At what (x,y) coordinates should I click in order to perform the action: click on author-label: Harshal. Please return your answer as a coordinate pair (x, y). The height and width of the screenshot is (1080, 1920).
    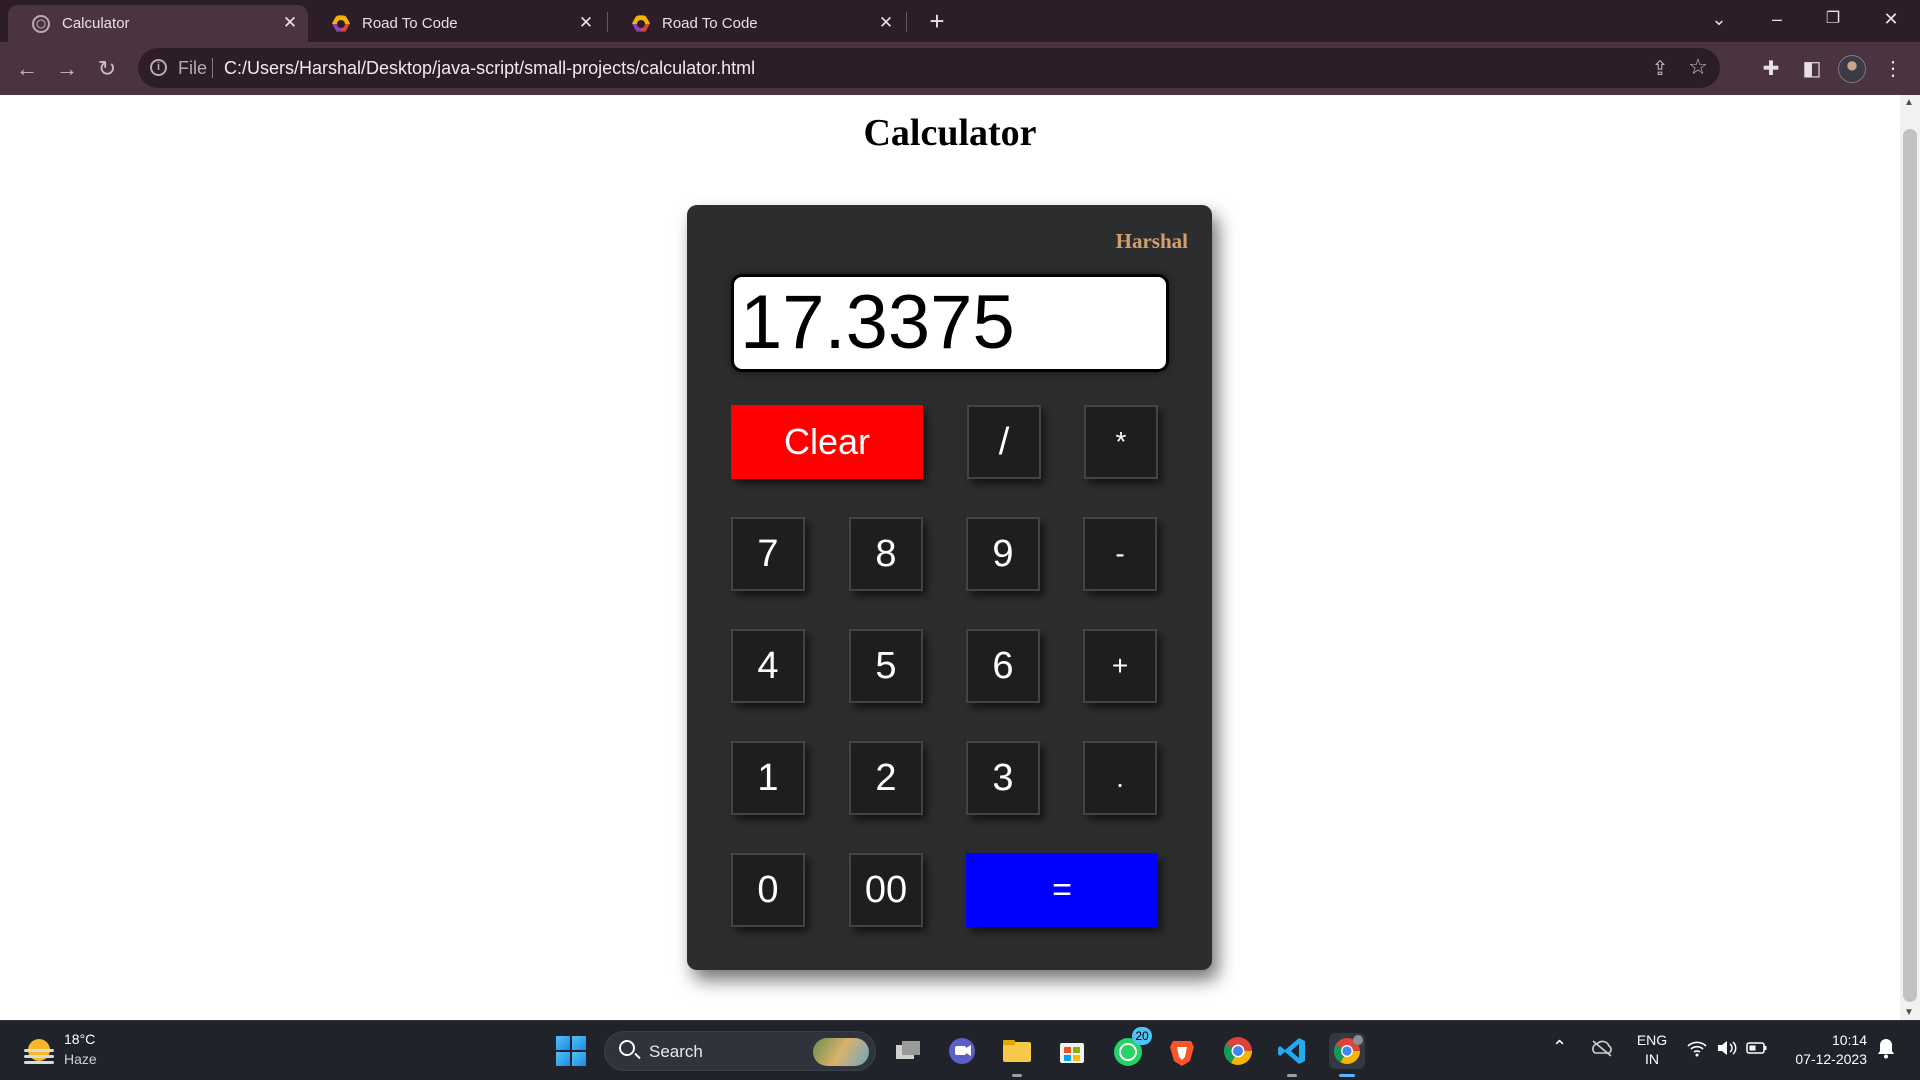
    Looking at the image, I should click on (1151, 241).